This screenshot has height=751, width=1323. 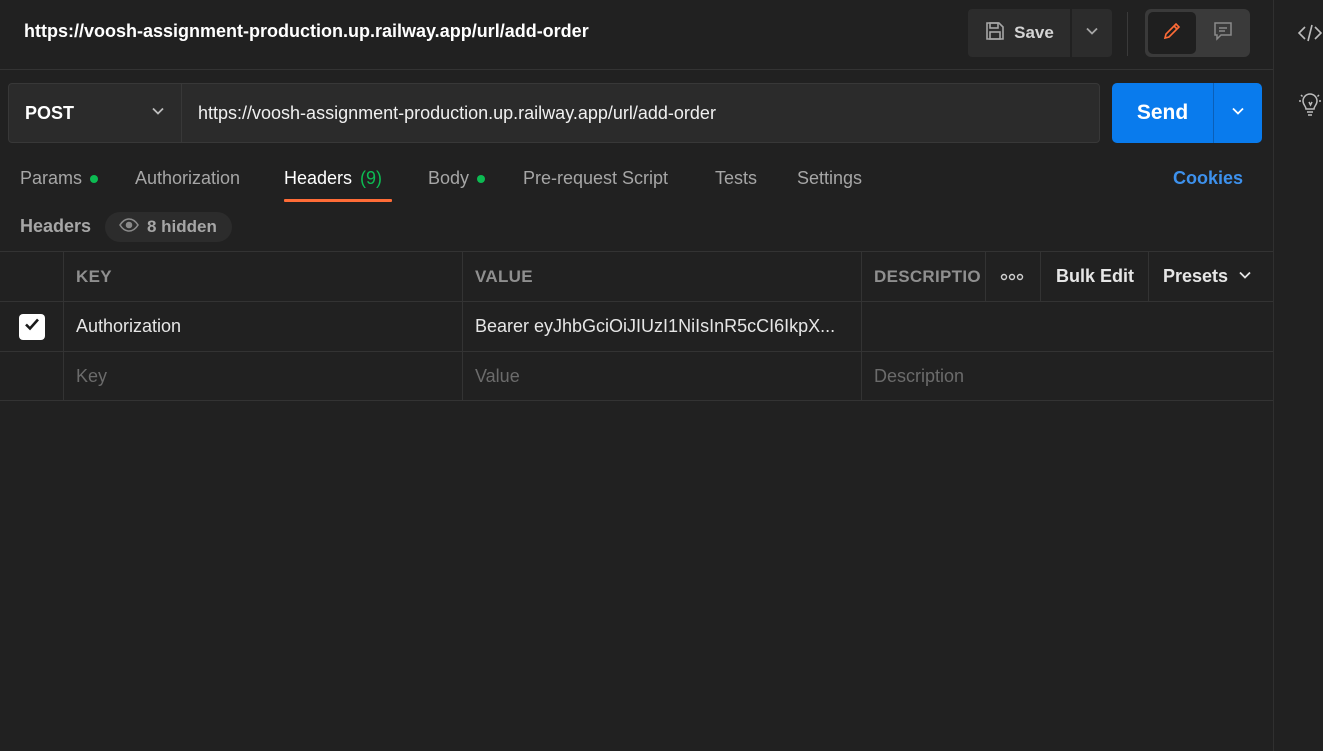 What do you see at coordinates (263, 376) in the screenshot?
I see `new-key-input: Key` at bounding box center [263, 376].